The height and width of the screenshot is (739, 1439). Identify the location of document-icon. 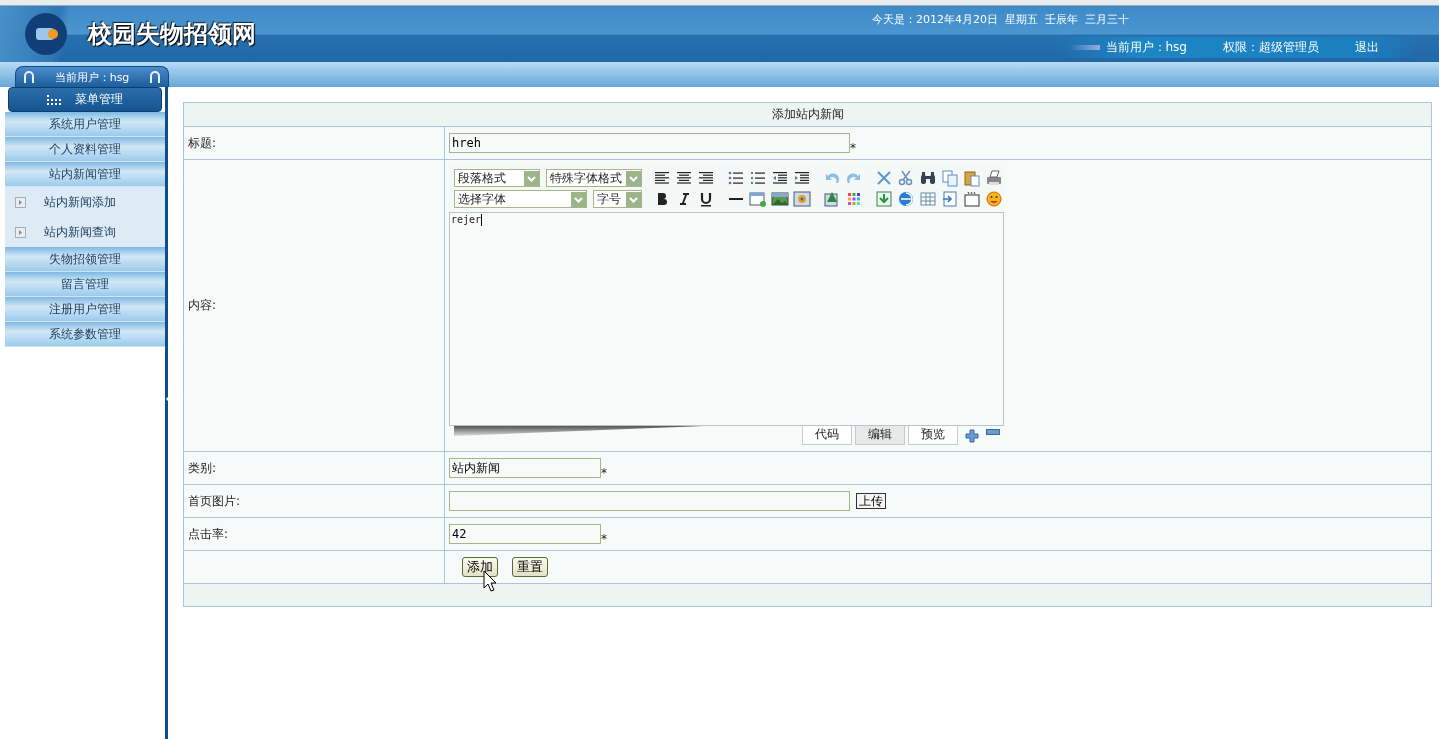
(950, 199).